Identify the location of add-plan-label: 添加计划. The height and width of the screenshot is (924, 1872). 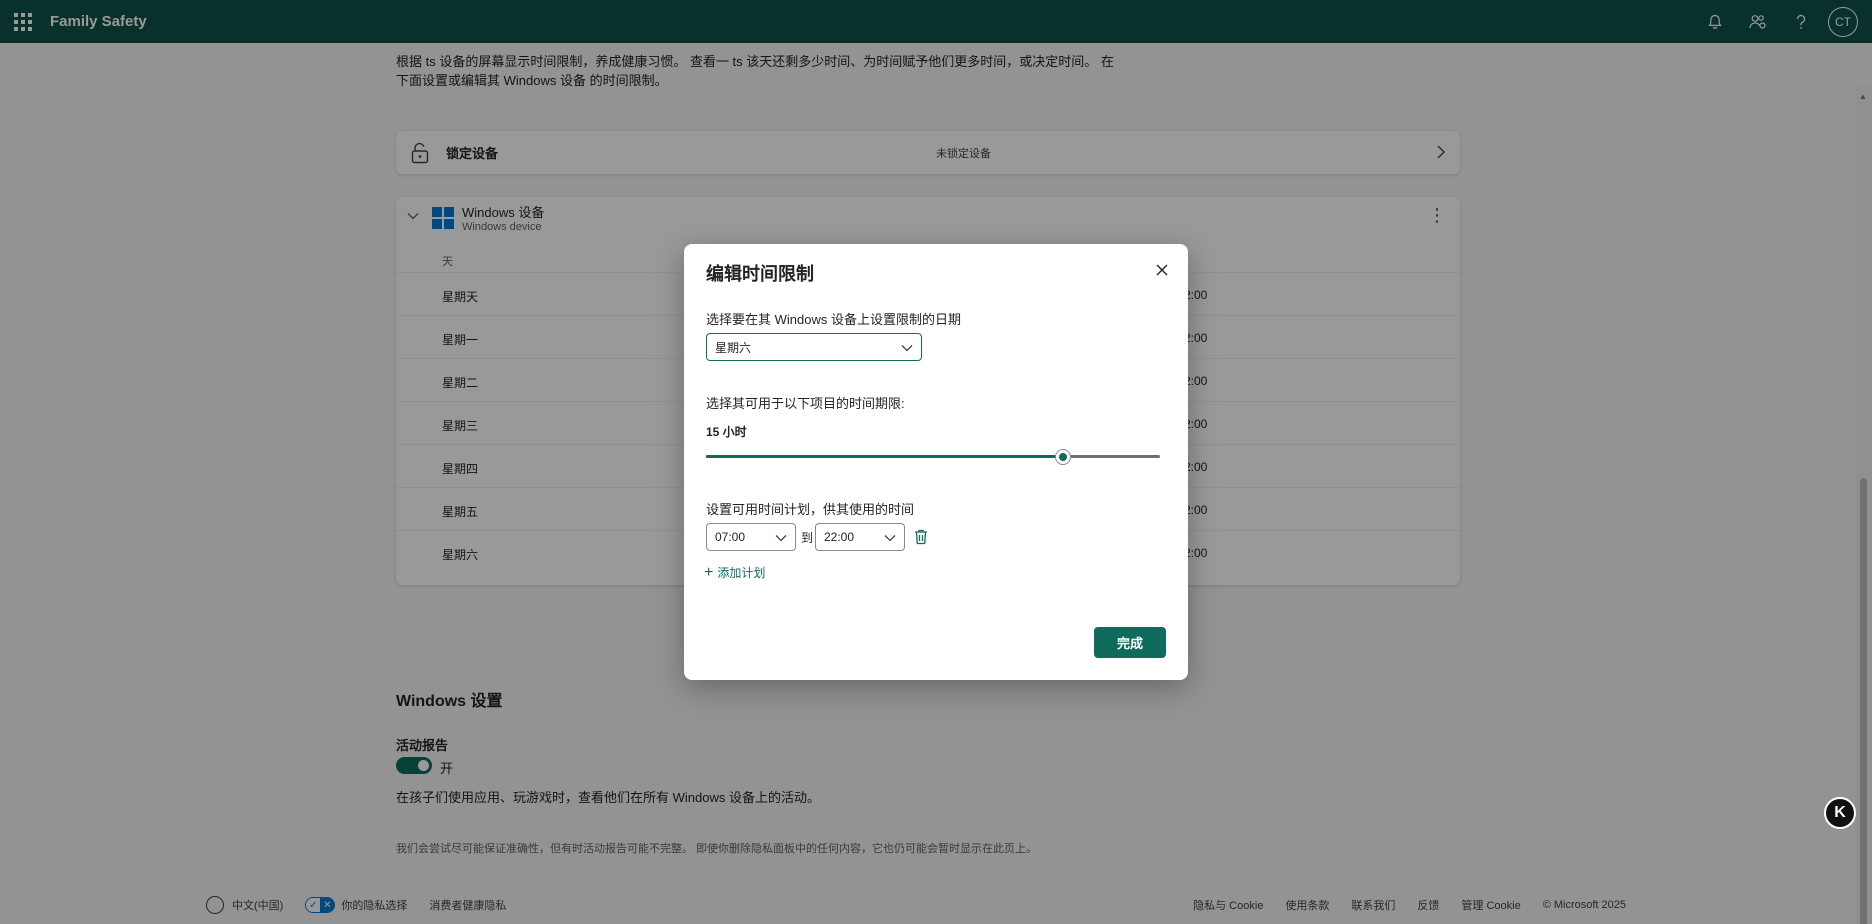
(741, 573).